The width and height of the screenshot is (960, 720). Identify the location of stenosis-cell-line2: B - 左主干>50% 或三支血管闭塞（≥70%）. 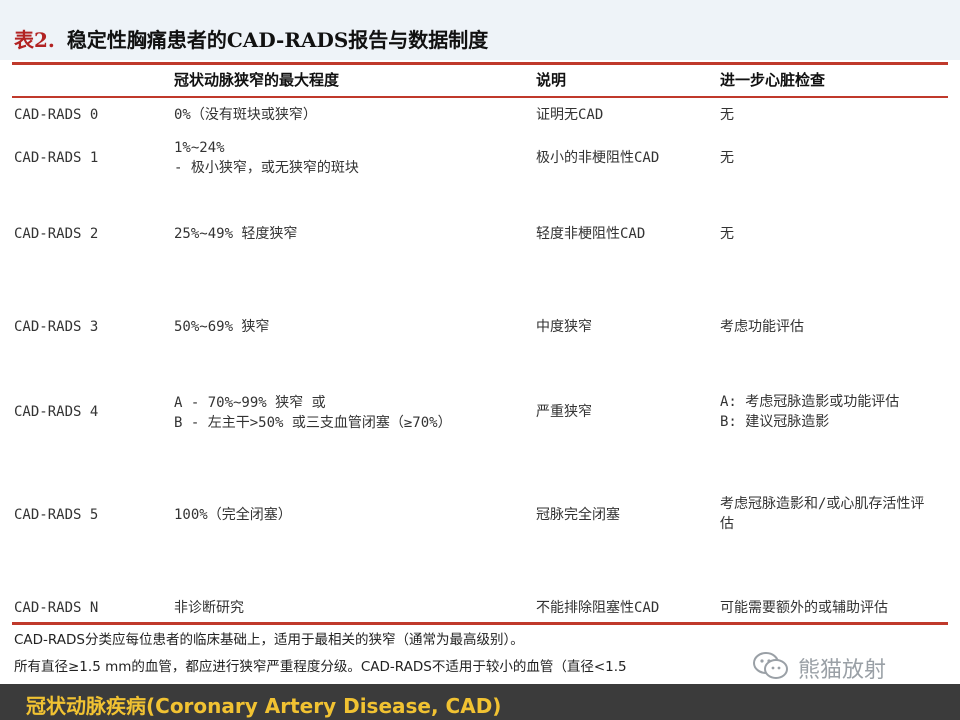
(313, 423).